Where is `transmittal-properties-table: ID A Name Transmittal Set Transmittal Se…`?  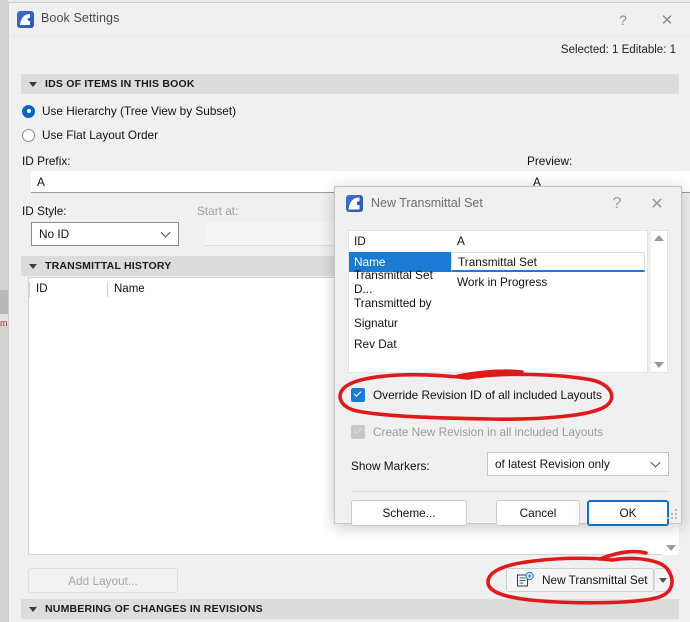 transmittal-properties-table: ID A Name Transmittal Set Transmittal Se… is located at coordinates (498, 301).